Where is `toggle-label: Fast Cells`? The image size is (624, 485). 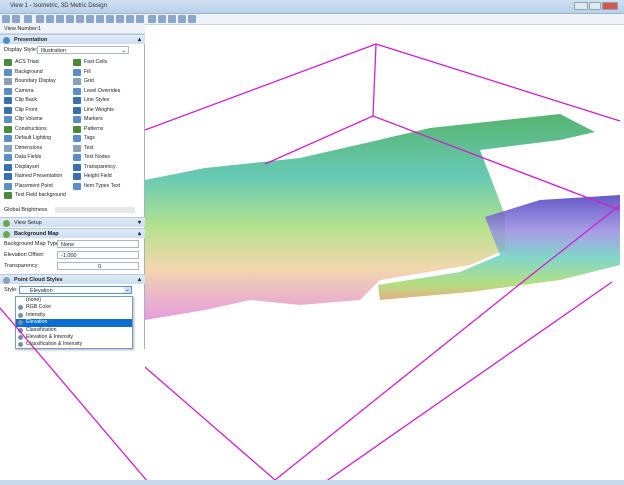
toggle-label: Fast Cells is located at coordinates (96, 62).